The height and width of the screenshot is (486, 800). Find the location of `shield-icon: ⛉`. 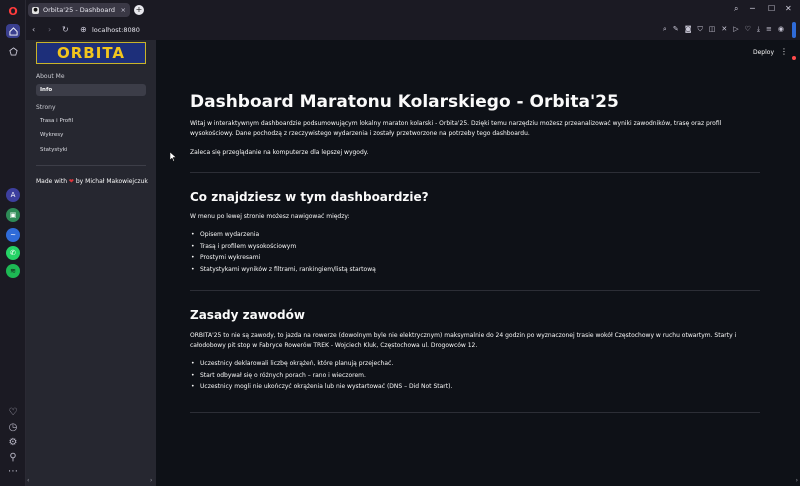

shield-icon: ⛉ is located at coordinates (699, 29).